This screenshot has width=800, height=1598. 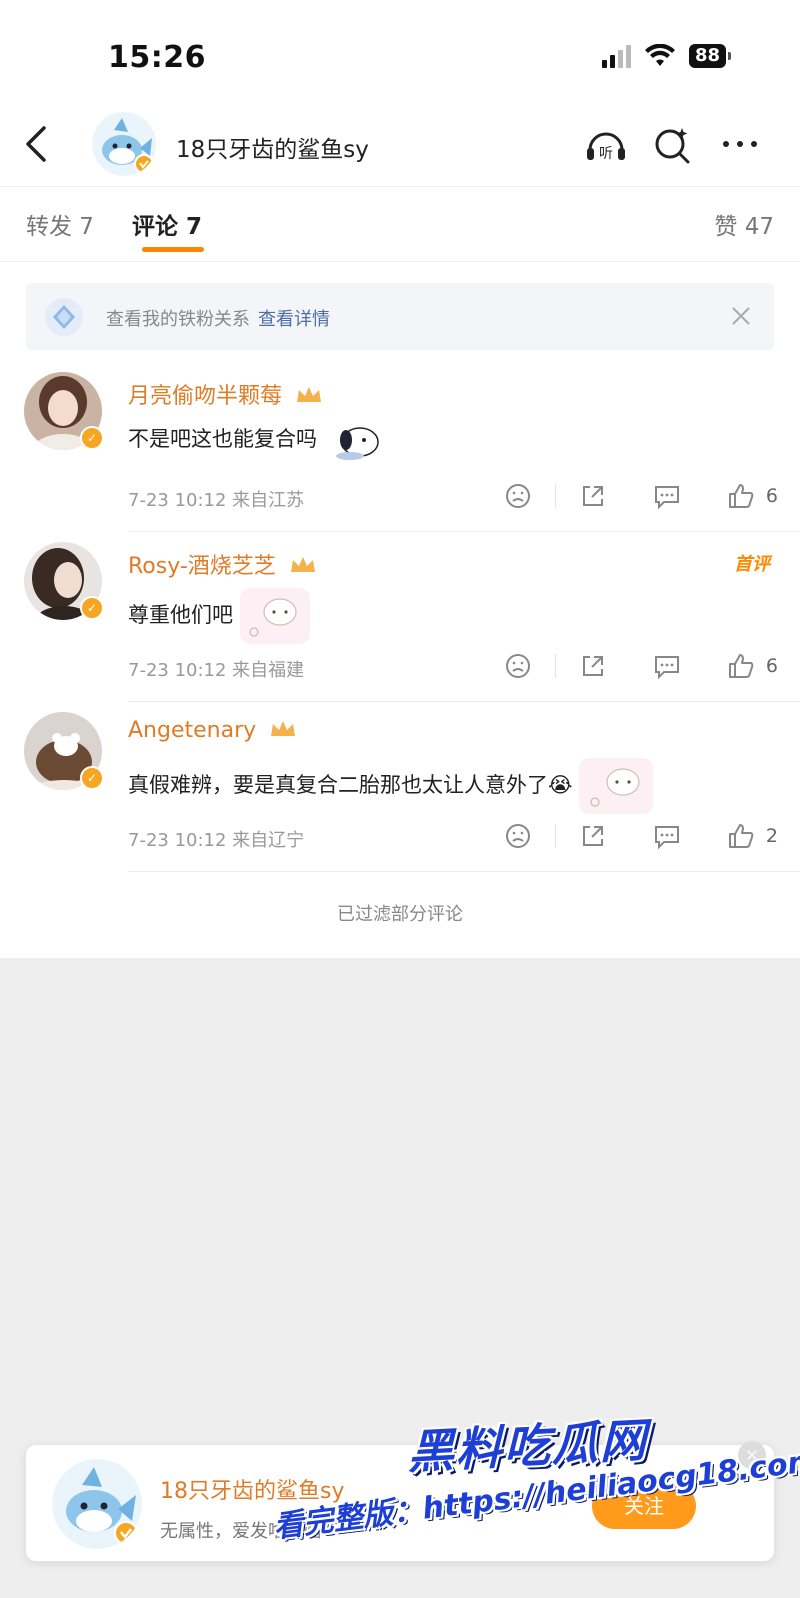 What do you see at coordinates (157, 57) in the screenshot?
I see `status-time: 15:26` at bounding box center [157, 57].